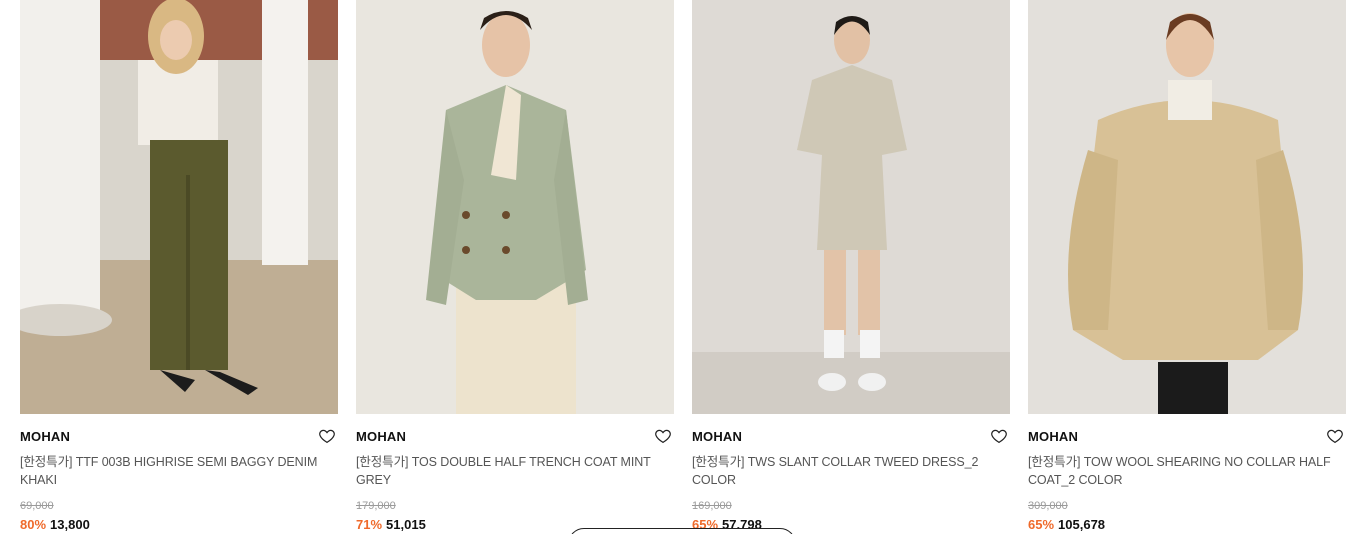 The height and width of the screenshot is (534, 1352). Describe the element at coordinates (1041, 524) in the screenshot. I see `discount-rate: 65%` at that location.